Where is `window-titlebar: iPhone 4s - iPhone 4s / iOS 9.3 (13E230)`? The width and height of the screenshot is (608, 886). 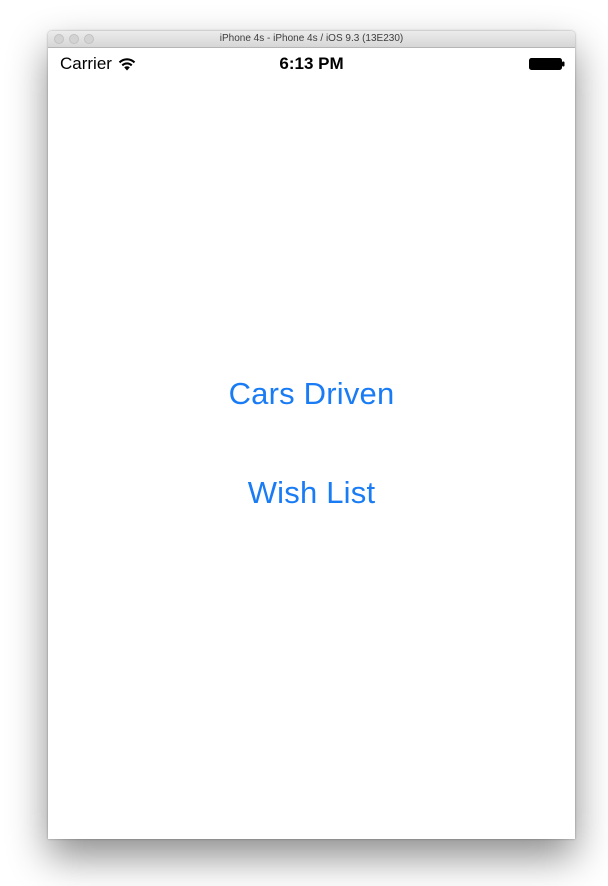
window-titlebar: iPhone 4s - iPhone 4s / iOS 9.3 (13E230) is located at coordinates (311, 39).